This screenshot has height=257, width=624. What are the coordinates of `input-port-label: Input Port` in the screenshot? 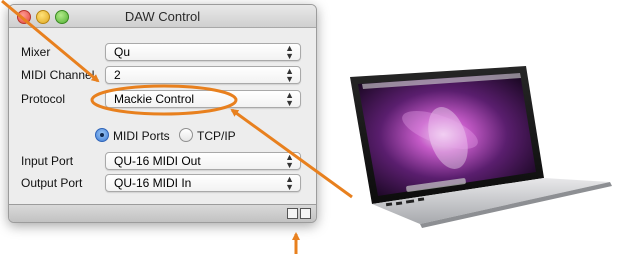 It's located at (47, 161).